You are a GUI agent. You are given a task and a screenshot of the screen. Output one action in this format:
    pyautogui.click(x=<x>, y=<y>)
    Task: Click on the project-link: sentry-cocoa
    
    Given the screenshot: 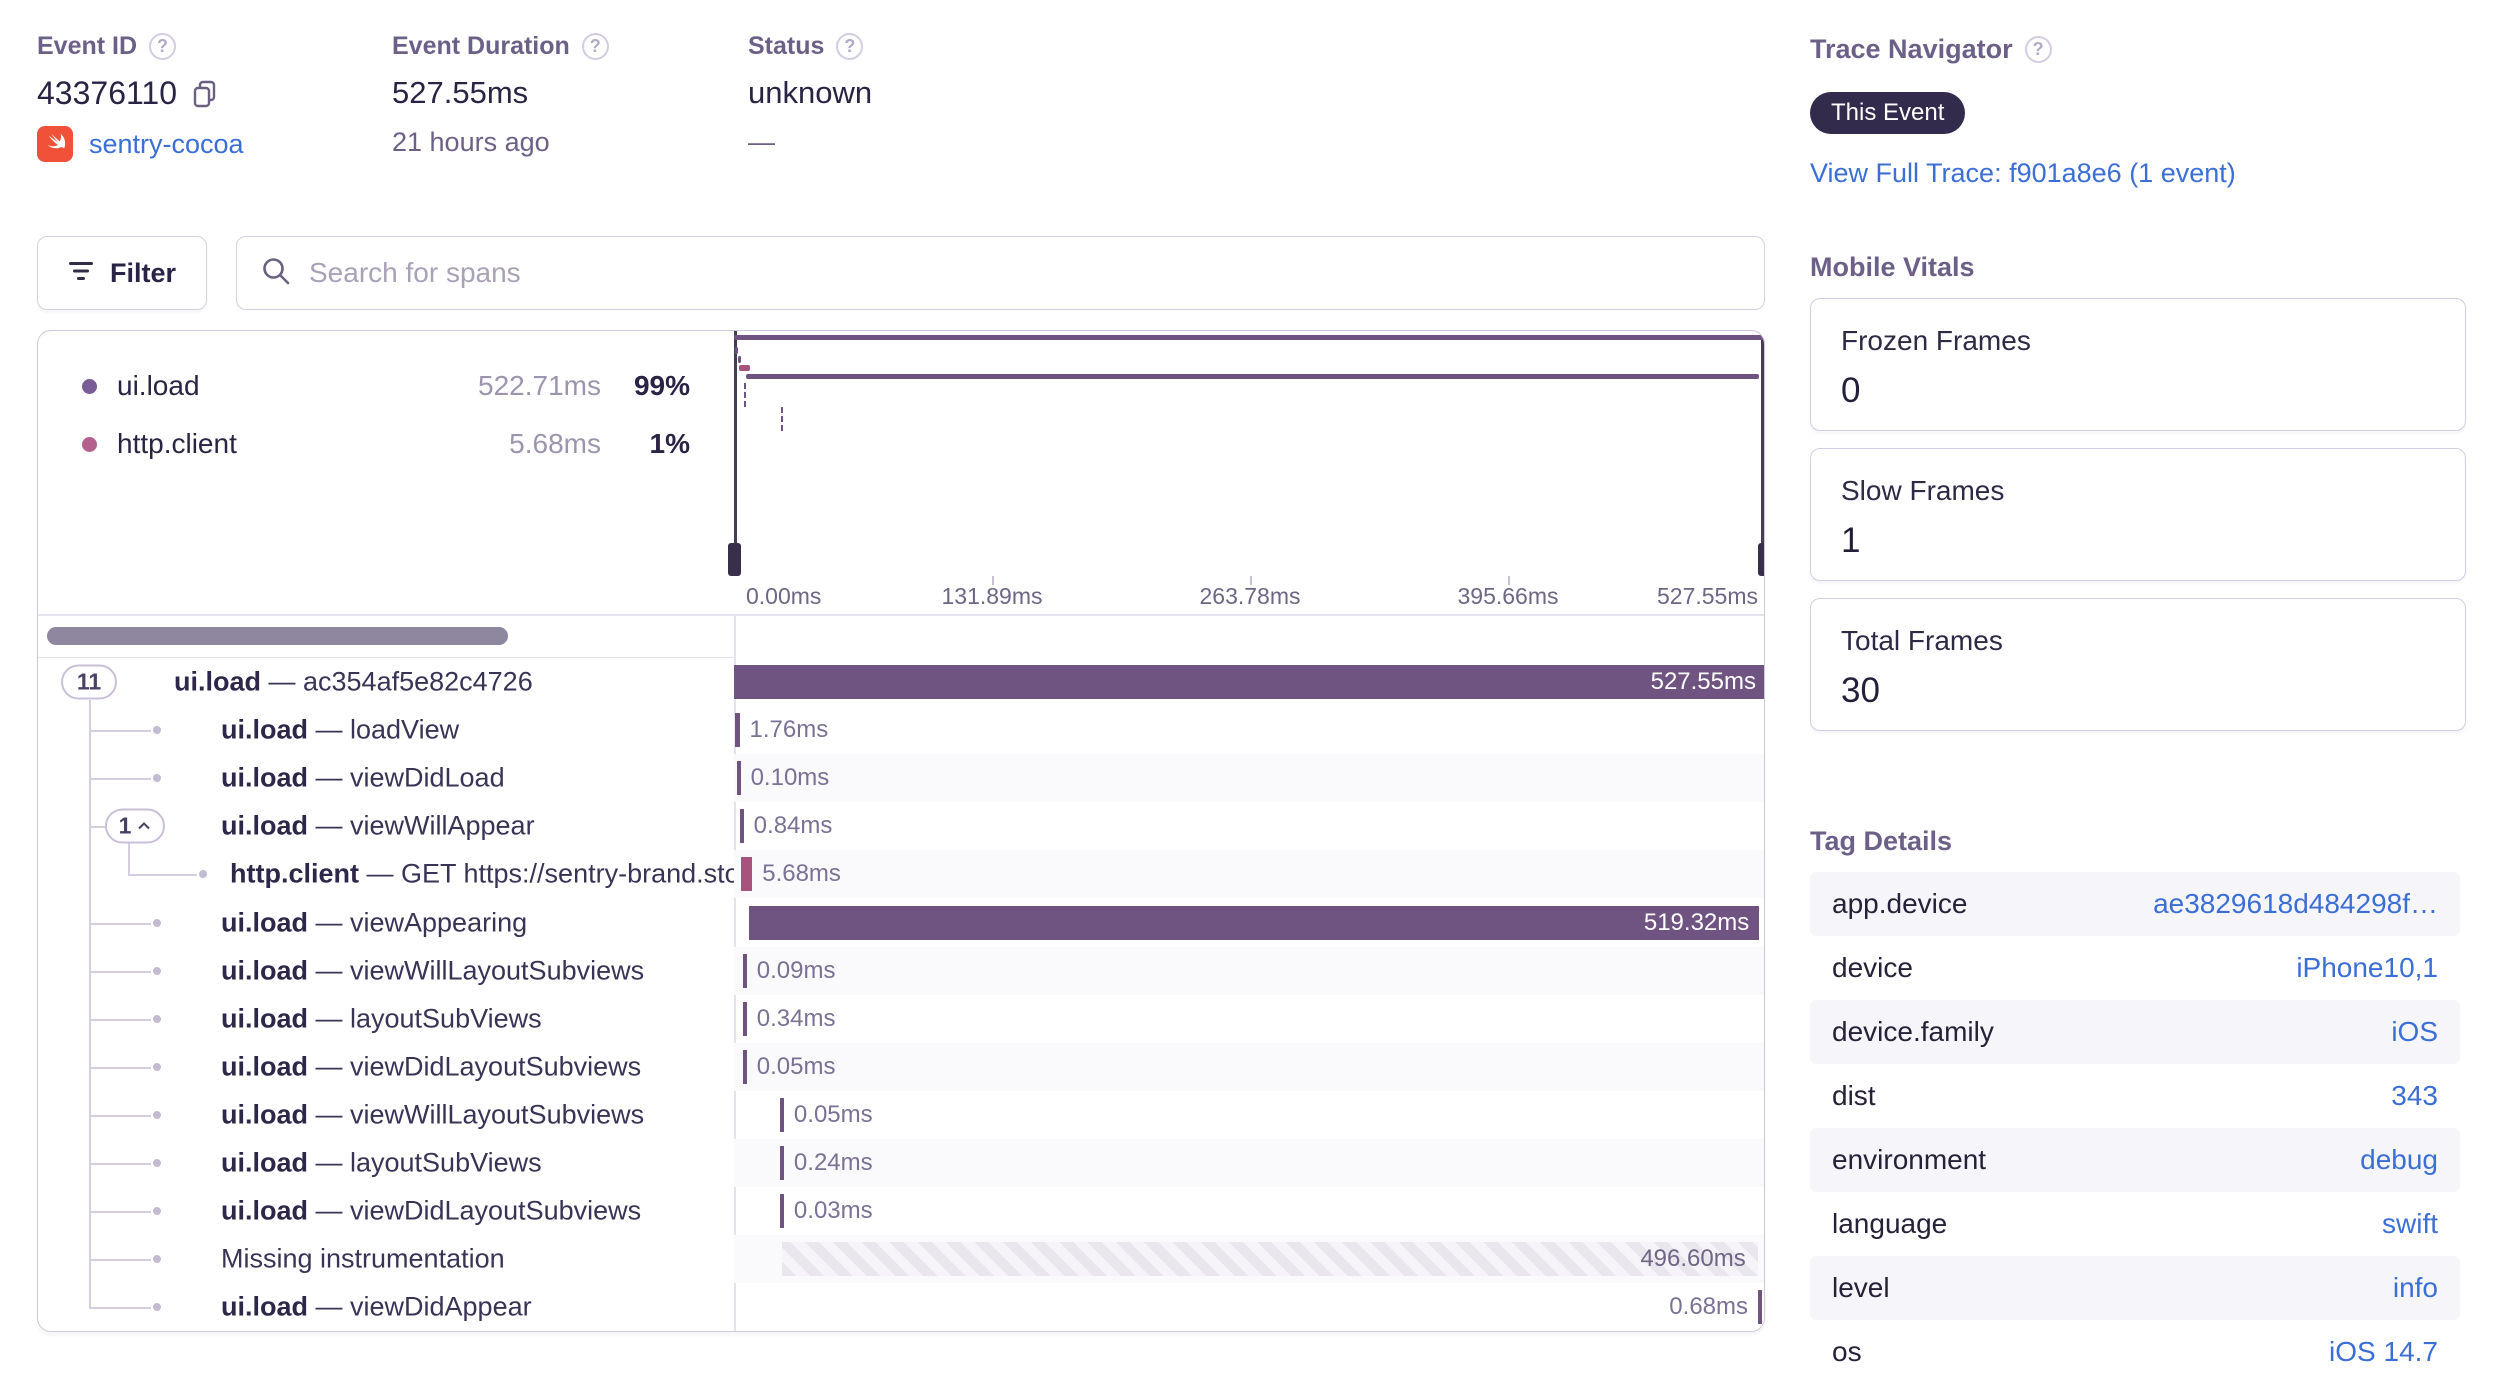 What is the action you would take?
    pyautogui.click(x=166, y=144)
    